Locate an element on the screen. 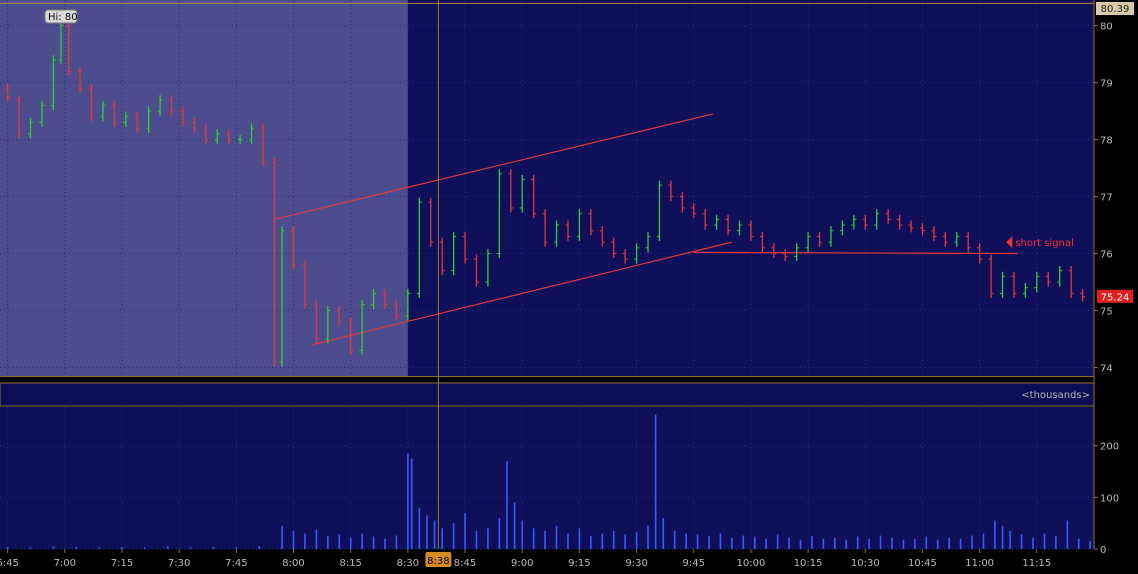 The width and height of the screenshot is (1138, 574). hi-label: Hi: 80 is located at coordinates (63, 17).